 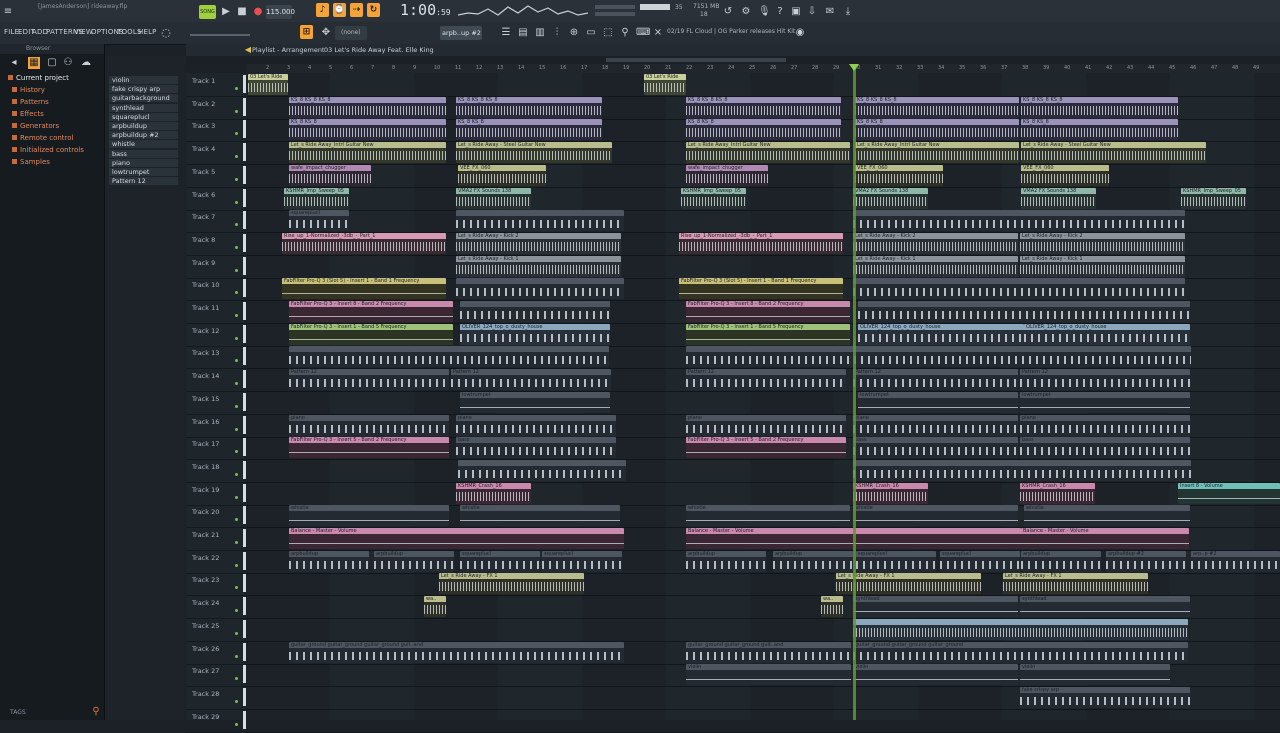 What do you see at coordinates (38, 78) in the screenshot?
I see `browser-item-current-project: Current project` at bounding box center [38, 78].